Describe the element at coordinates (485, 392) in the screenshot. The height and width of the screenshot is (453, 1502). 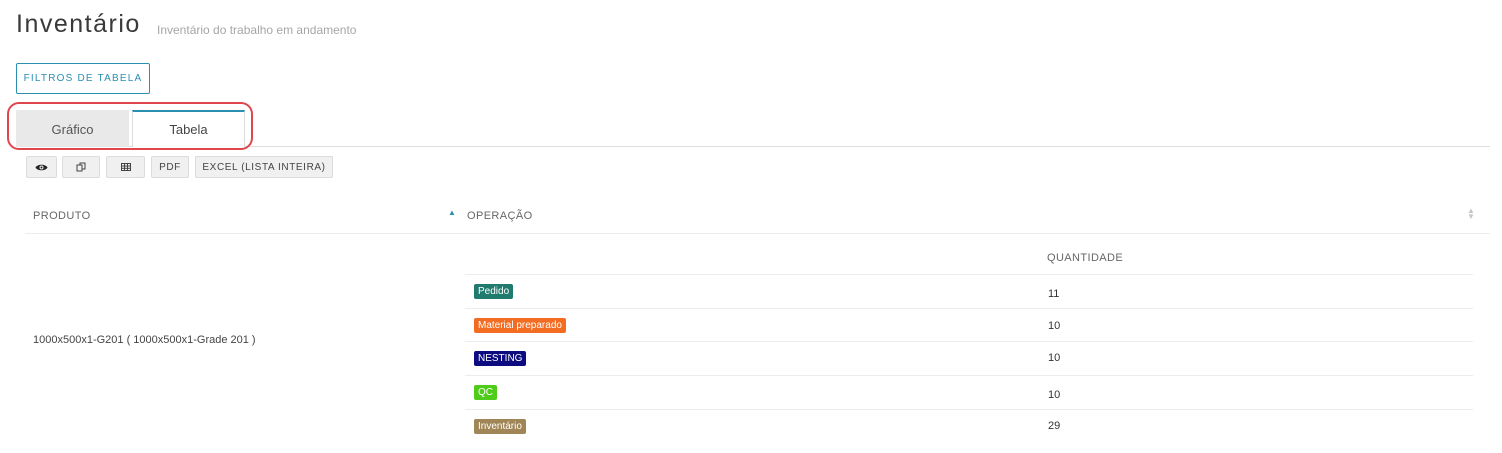
I see `operation-badge-qc: QC` at that location.